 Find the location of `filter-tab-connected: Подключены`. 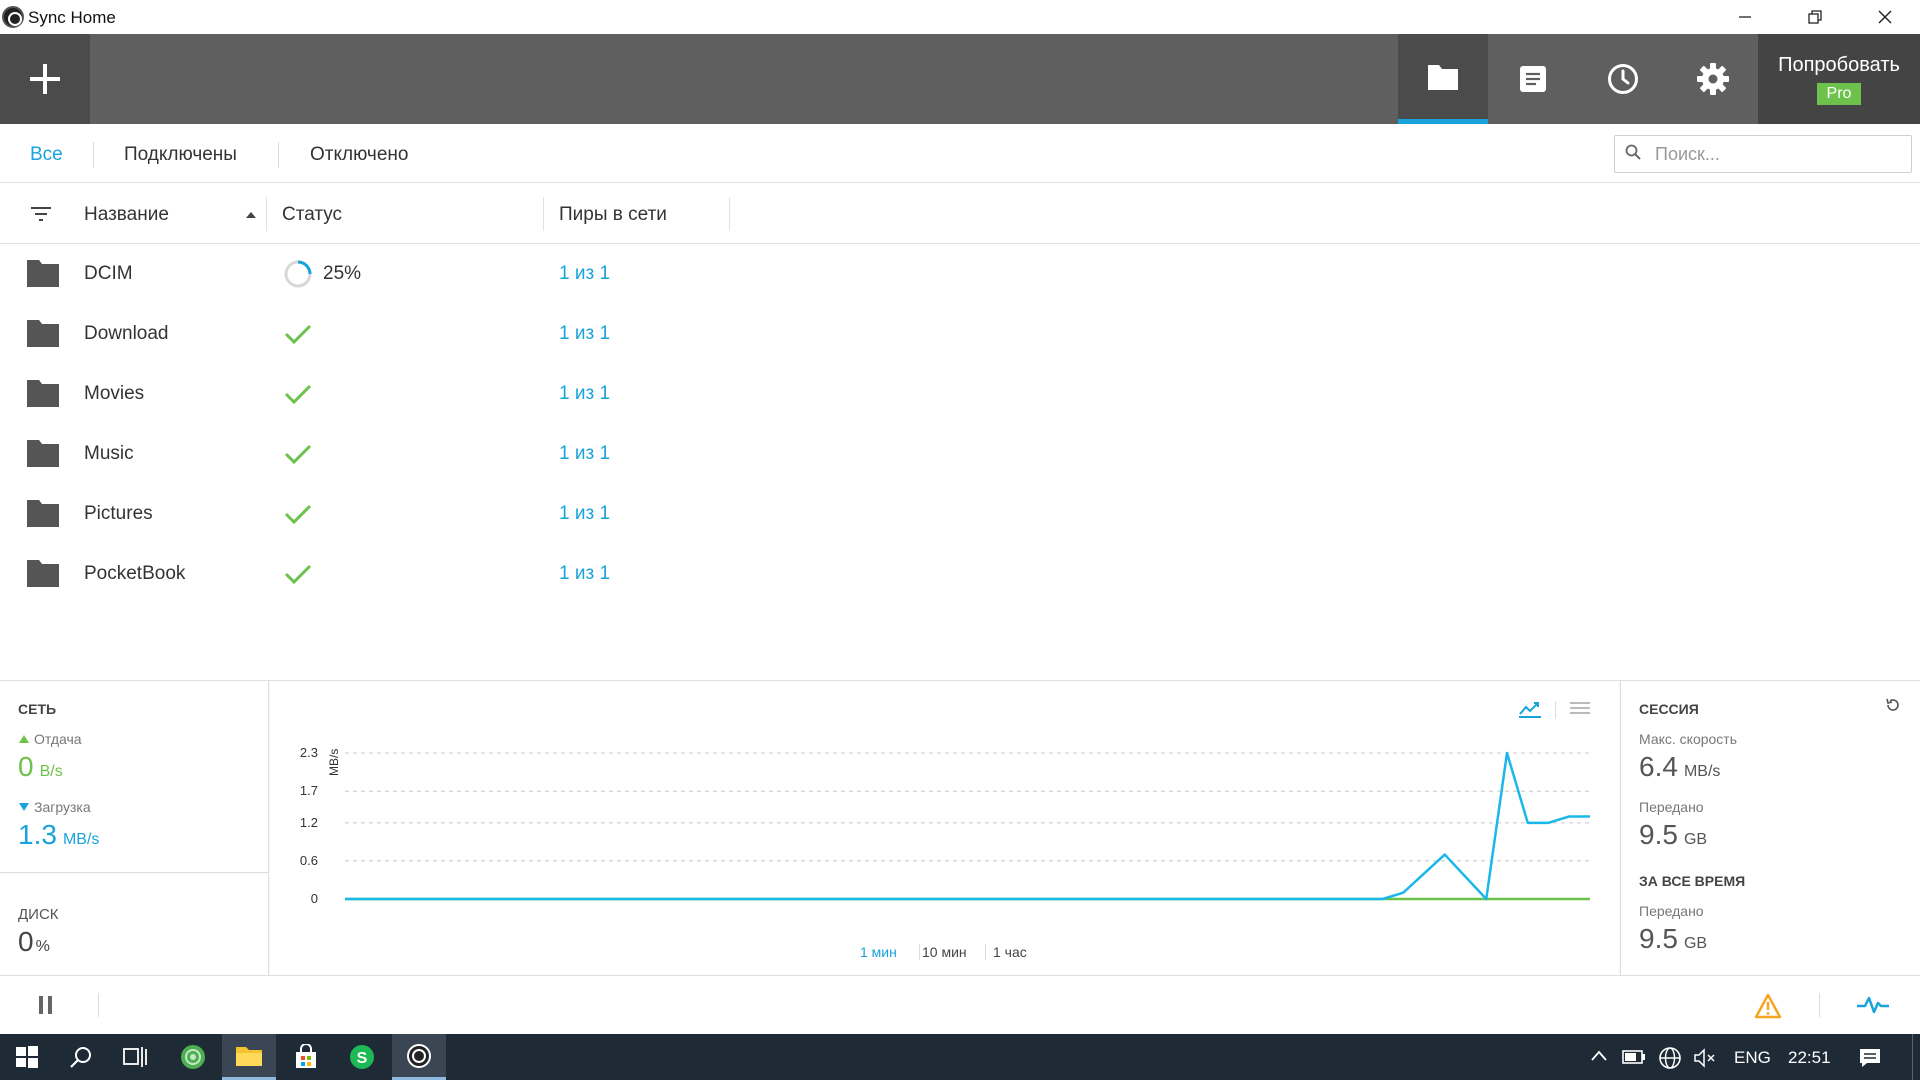

filter-tab-connected: Подключены is located at coordinates (180, 155).